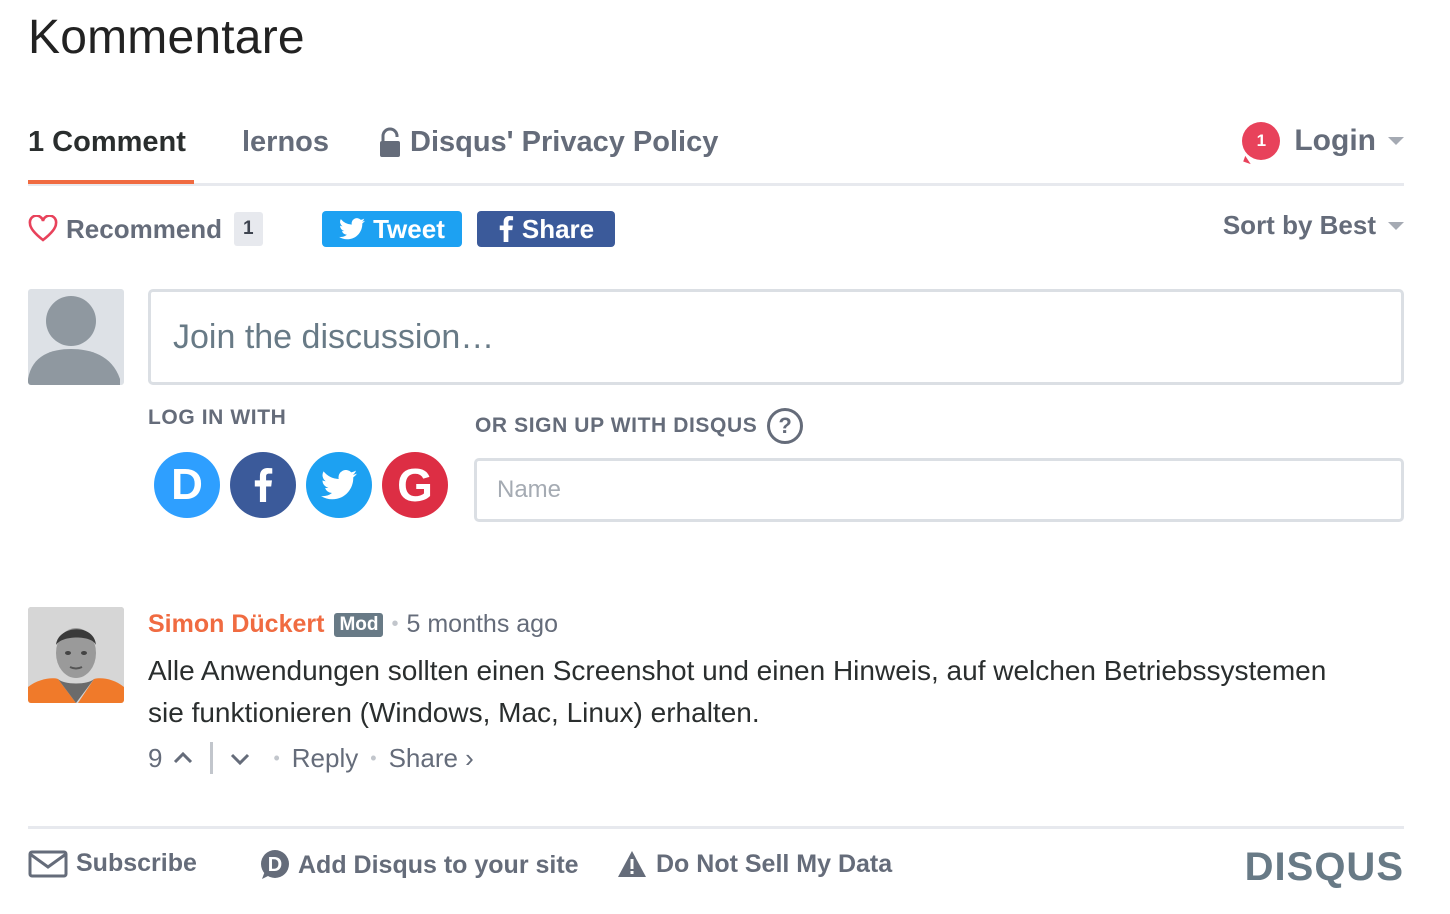 This screenshot has width=1450, height=914. I want to click on disqus-d-icon: D, so click(275, 864).